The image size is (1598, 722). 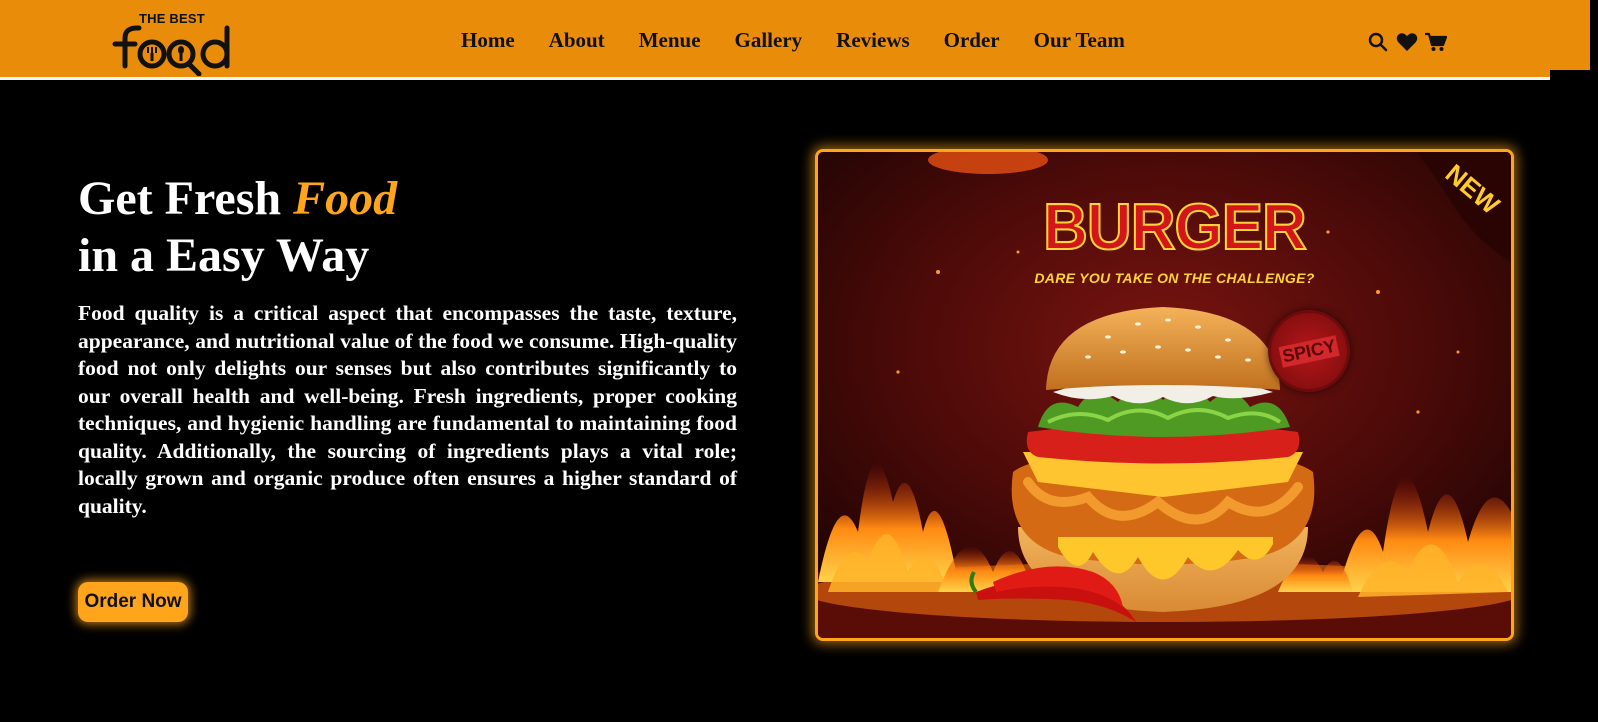 I want to click on heart-icon, so click(x=1407, y=42).